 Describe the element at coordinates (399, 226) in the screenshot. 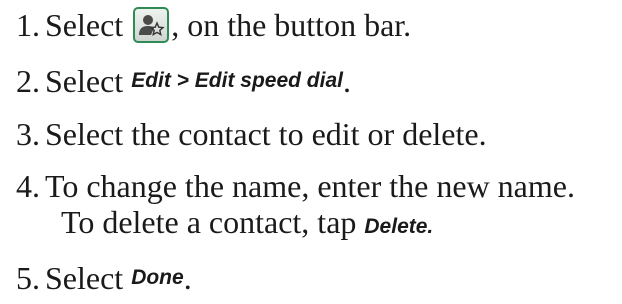

I see `delete-label: Delete.` at that location.